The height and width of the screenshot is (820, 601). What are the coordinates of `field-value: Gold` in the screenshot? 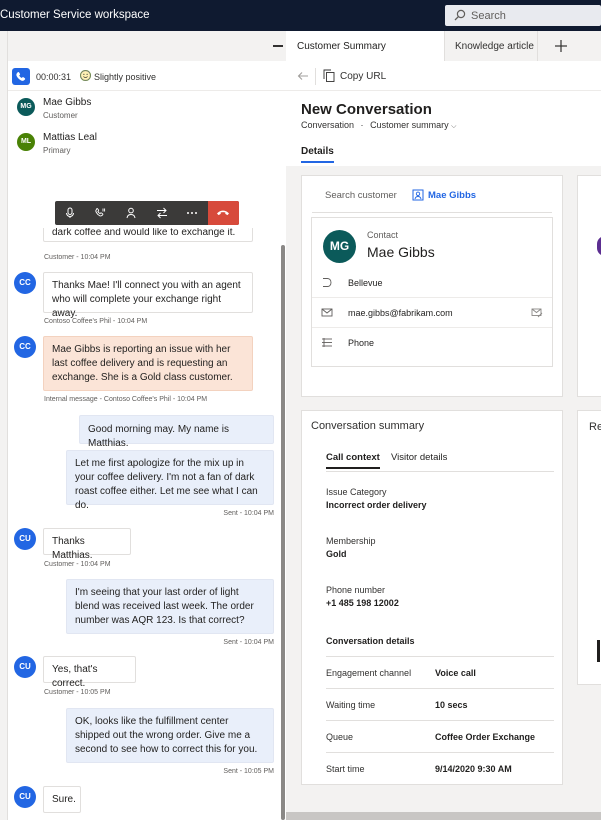 It's located at (336, 554).